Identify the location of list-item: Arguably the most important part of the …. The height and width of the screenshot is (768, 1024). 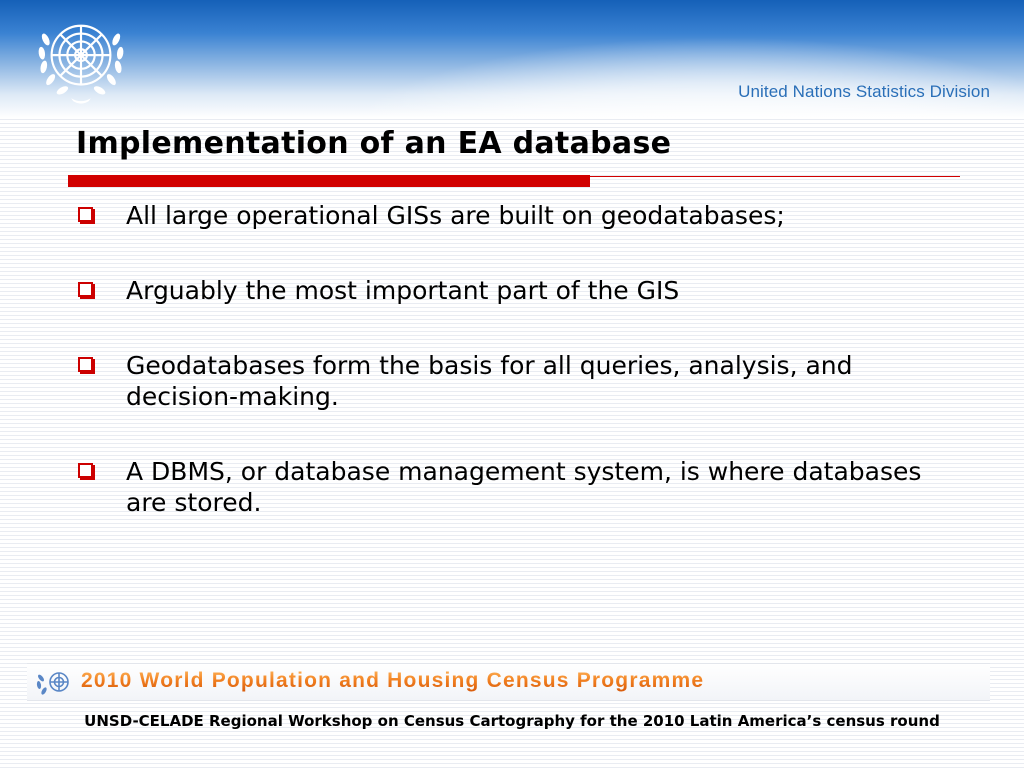
(512, 290).